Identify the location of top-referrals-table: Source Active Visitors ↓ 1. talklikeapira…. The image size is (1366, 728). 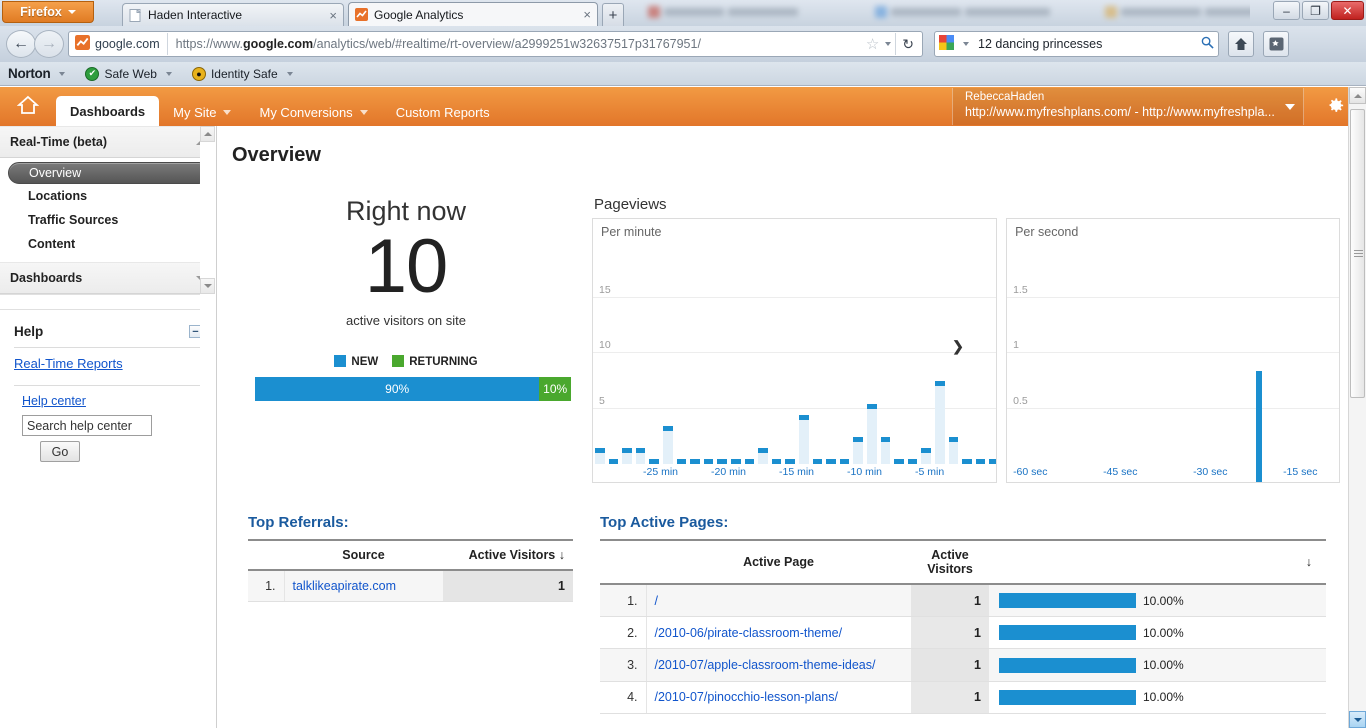
(410, 570).